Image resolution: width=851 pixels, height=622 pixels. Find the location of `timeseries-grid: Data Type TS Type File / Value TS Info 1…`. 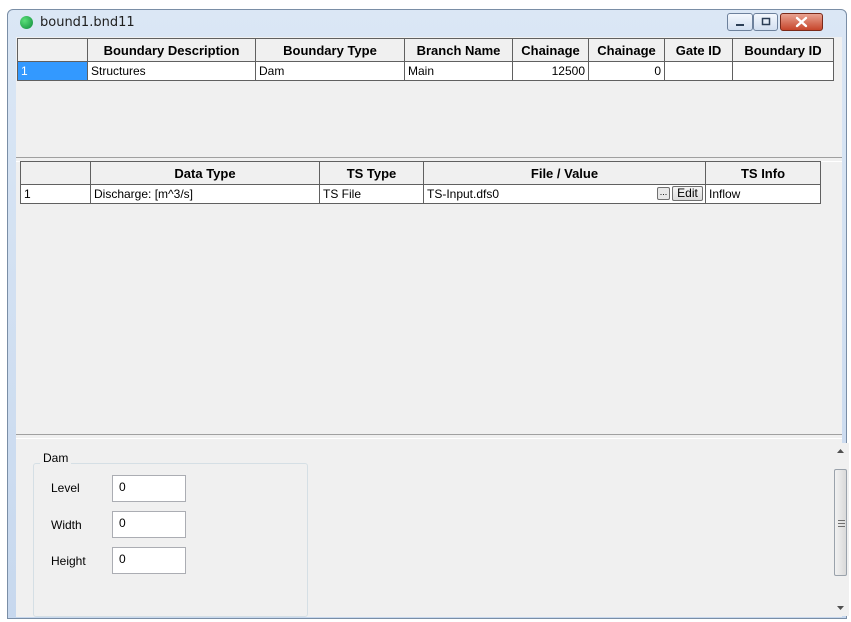

timeseries-grid: Data Type TS Type File / Value TS Info 1… is located at coordinates (420, 182).